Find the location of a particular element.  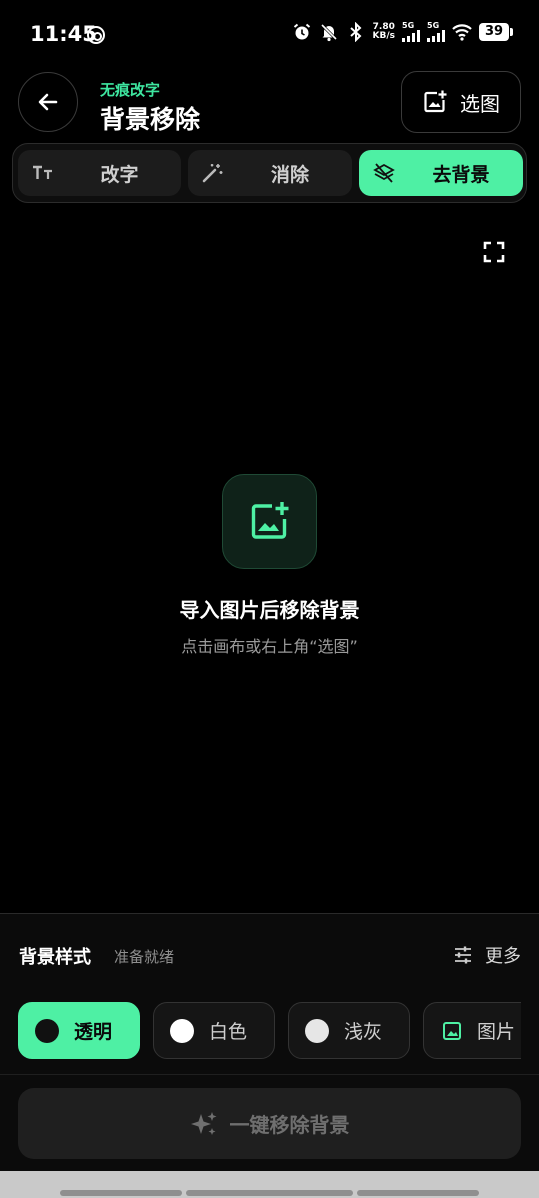

arrow-left-icon is located at coordinates (48, 102).